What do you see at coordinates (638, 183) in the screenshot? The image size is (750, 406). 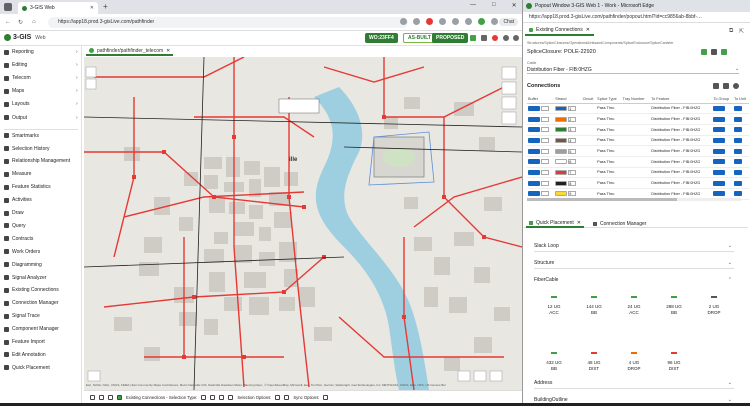 I see `table-row: 8 Pass Thru Distribution Fiber - FIB:0HZG` at bounding box center [638, 183].